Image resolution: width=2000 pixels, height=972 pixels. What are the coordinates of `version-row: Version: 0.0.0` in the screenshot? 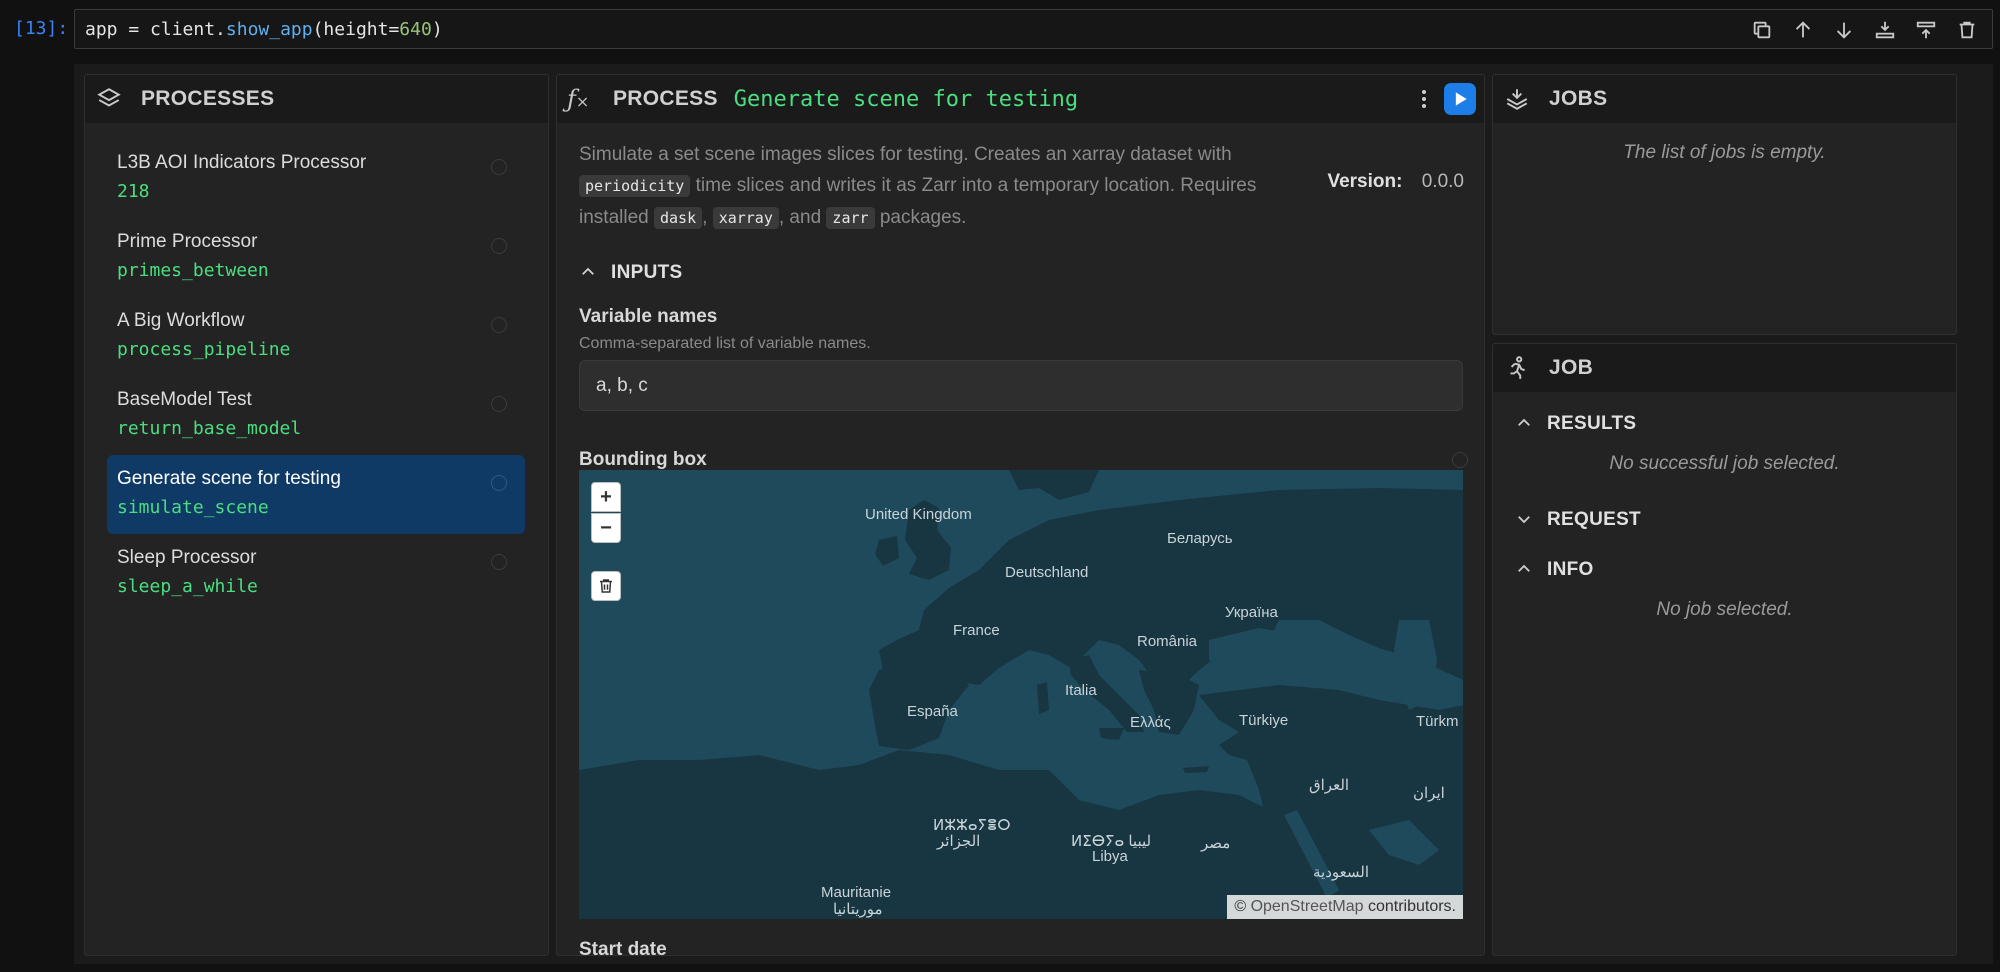 It's located at (1395, 182).